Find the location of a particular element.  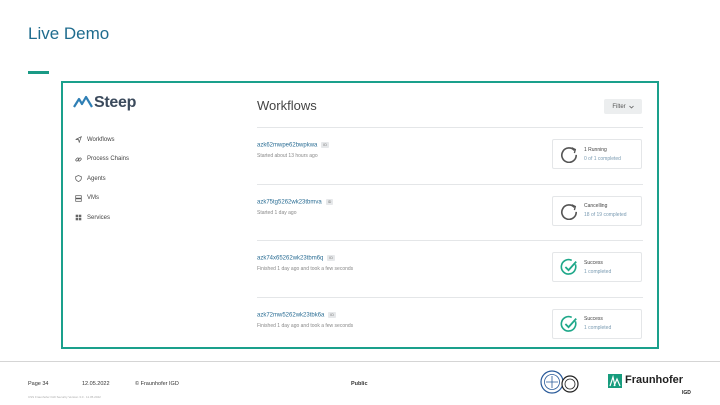

shield-icon is located at coordinates (78, 179).